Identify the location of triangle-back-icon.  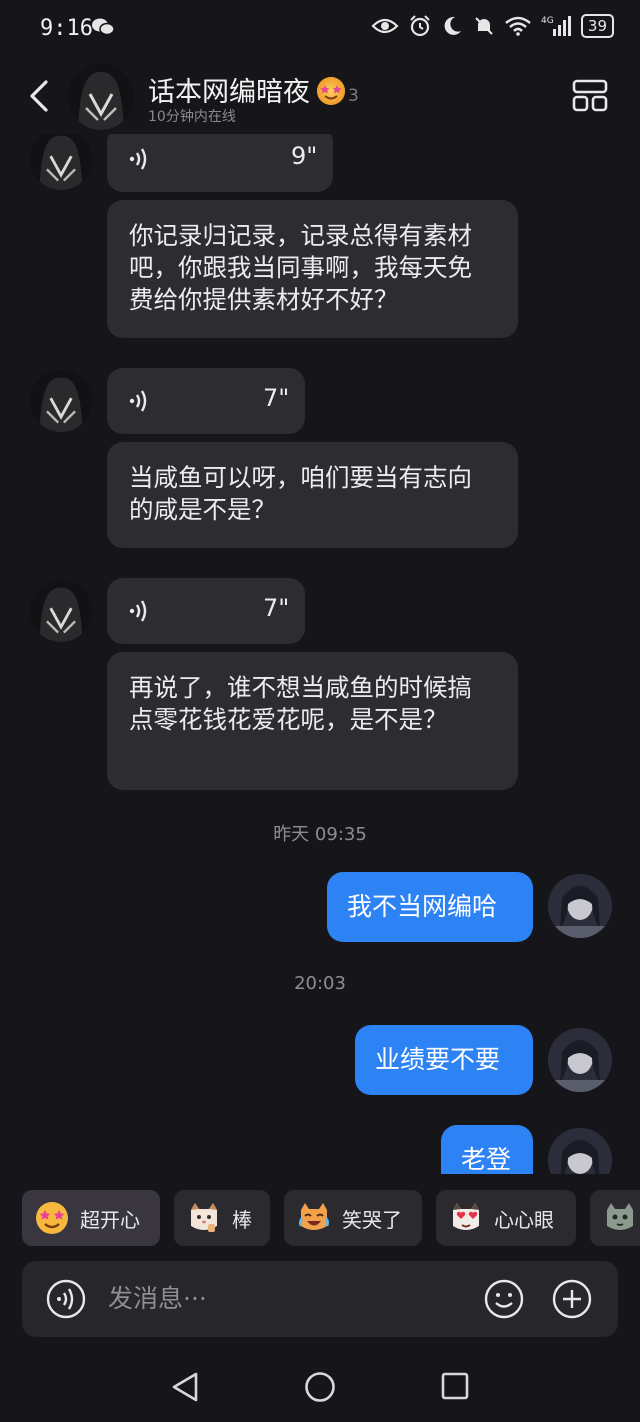
(185, 1387).